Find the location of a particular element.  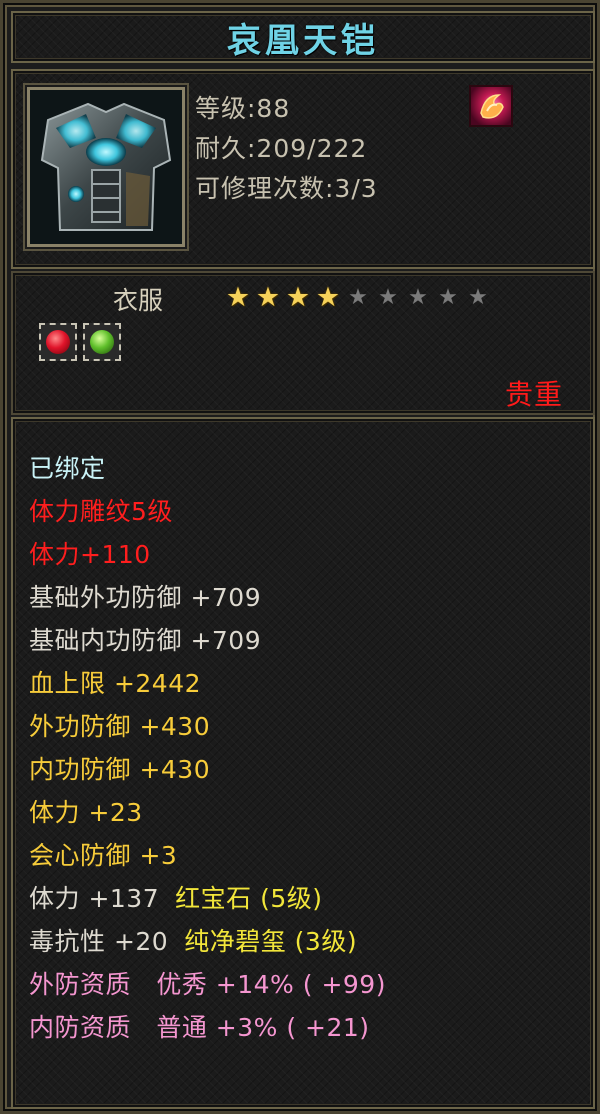

attribute-line: 体力雕纹5级 is located at coordinates (207, 511).